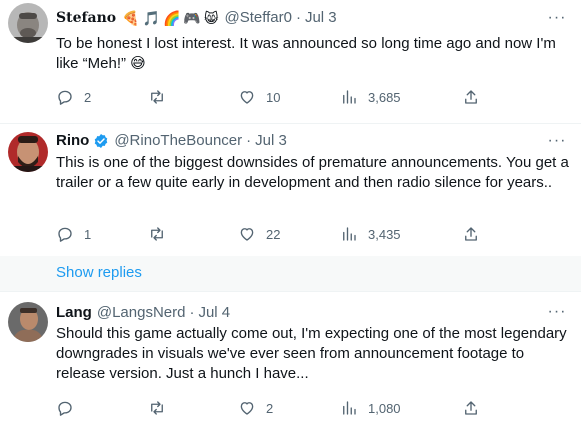 This screenshot has height=426, width=581. I want to click on views-button: 3,435, so click(370, 234).